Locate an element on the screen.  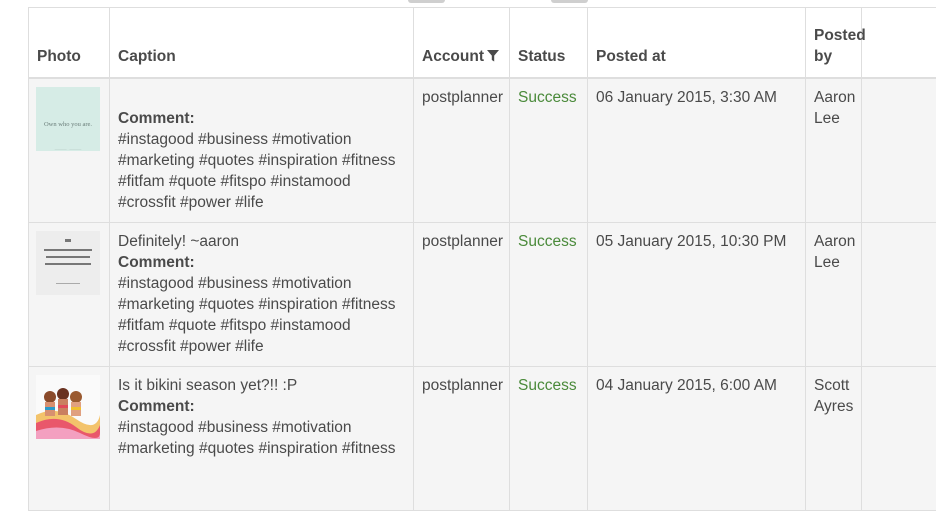
posted-at-cell: 05 January 2015, 10:30 PM is located at coordinates (697, 295).